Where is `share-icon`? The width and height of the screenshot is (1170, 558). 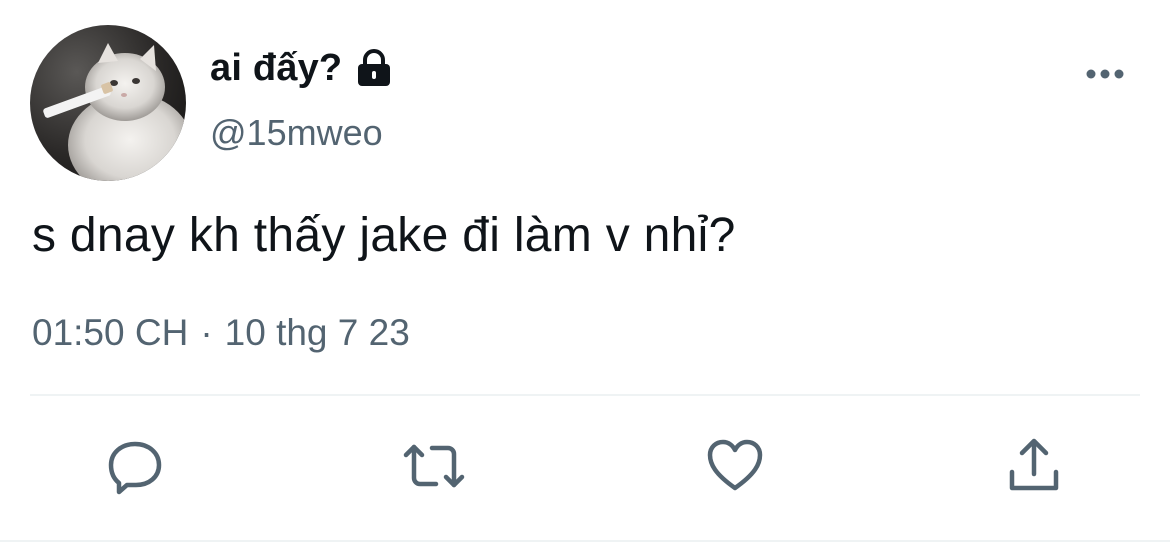
share-icon is located at coordinates (1034, 464).